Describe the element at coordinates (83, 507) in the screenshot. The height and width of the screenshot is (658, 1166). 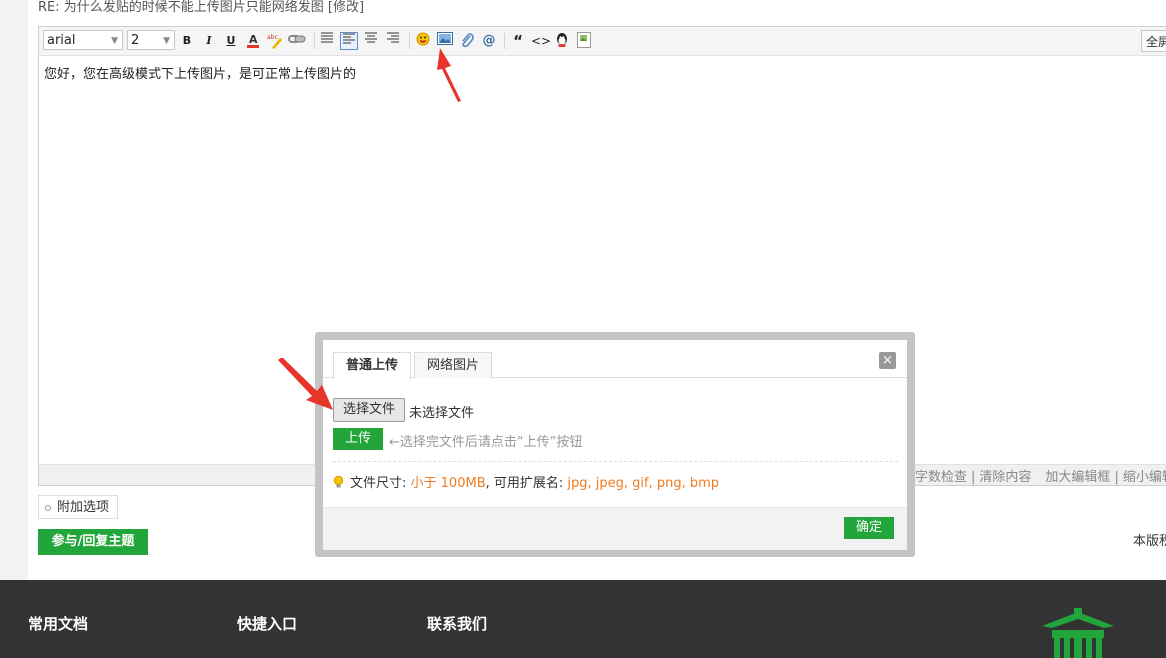
I see `extra-options-label: 附加选项` at that location.